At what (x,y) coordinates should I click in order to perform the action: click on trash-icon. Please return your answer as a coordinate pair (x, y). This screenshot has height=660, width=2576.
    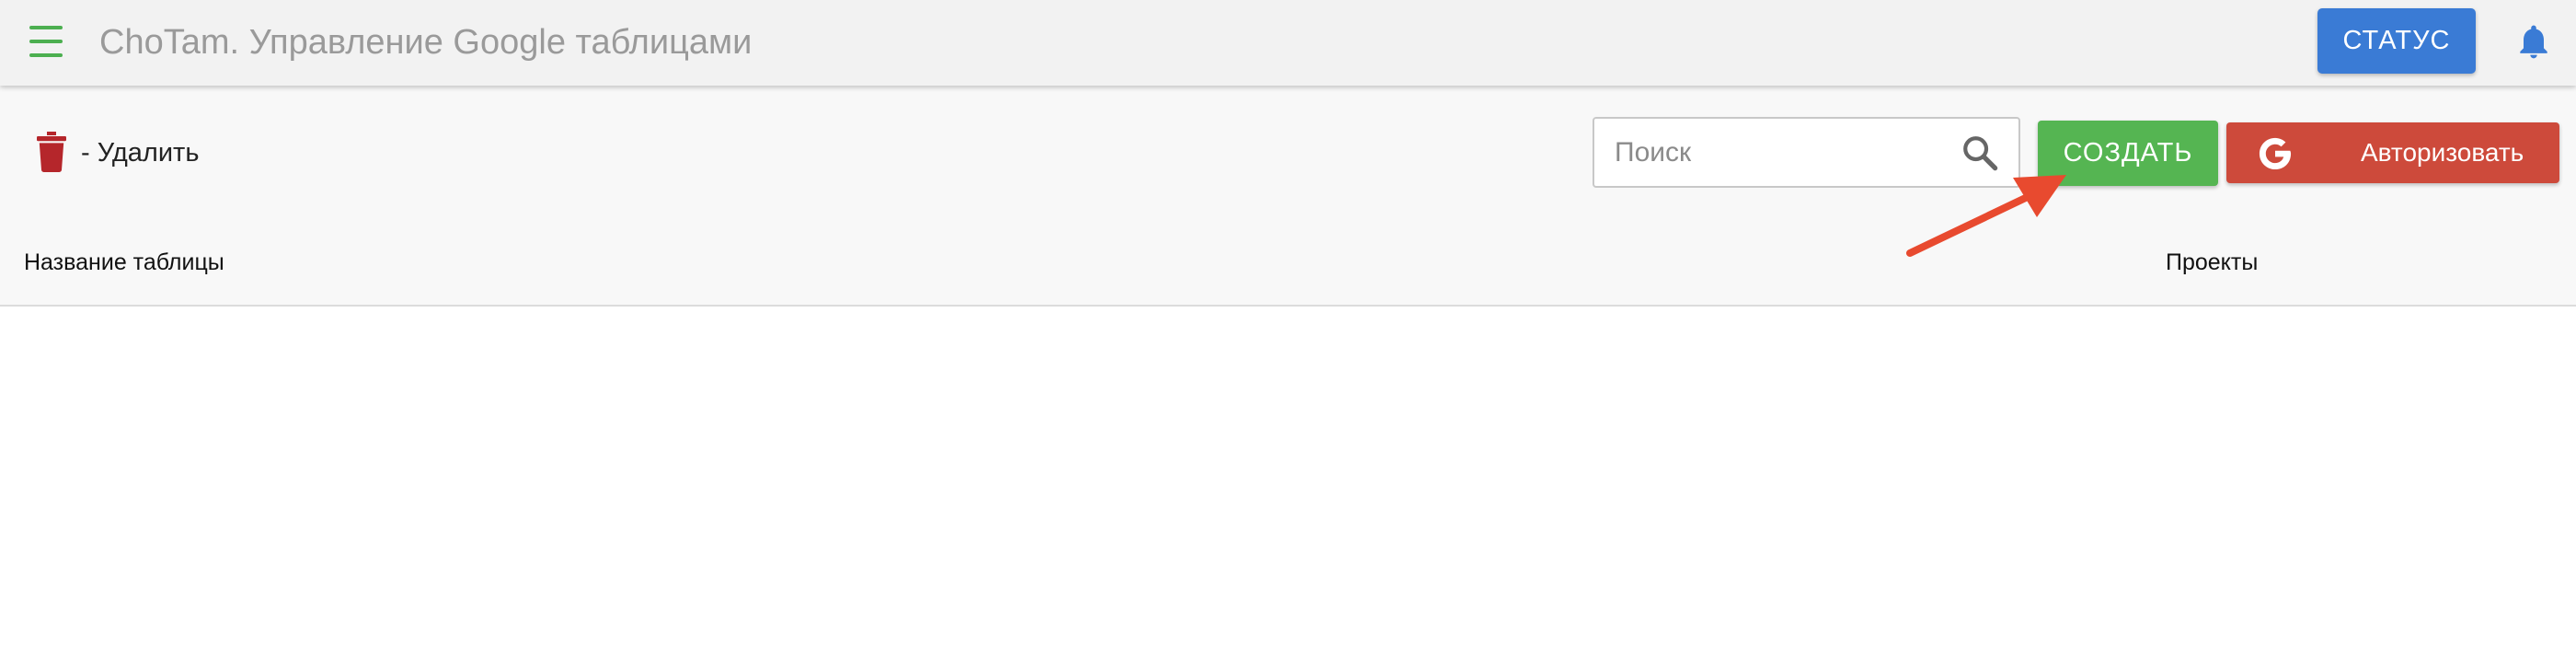
    Looking at the image, I should click on (51, 152).